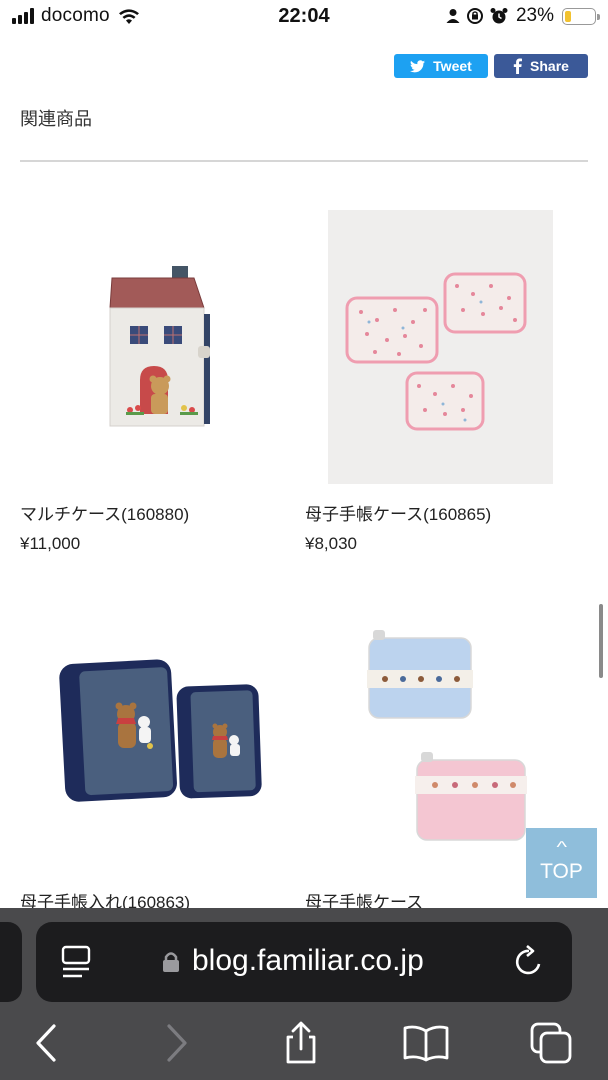 The width and height of the screenshot is (608, 1080). I want to click on product-card: 母子手帳ケース(160865) ¥8,030, so click(435, 381).